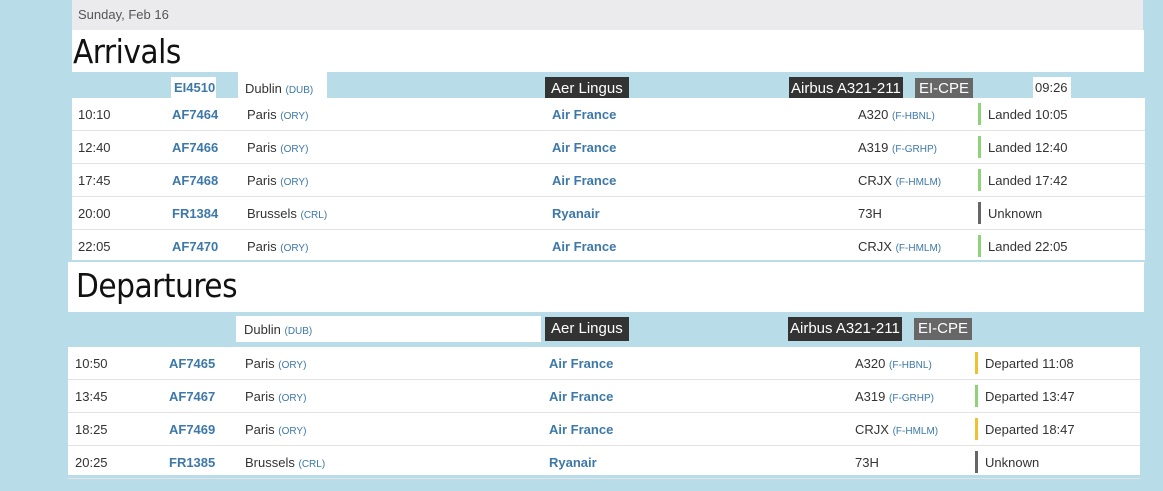 This screenshot has height=491, width=1163. What do you see at coordinates (1023, 246) in the screenshot?
I see `row-status: Landed 22:05` at bounding box center [1023, 246].